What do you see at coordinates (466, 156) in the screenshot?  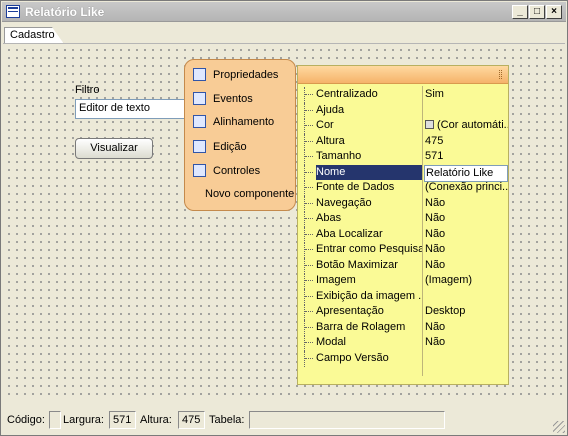 I see `property-value: 571` at bounding box center [466, 156].